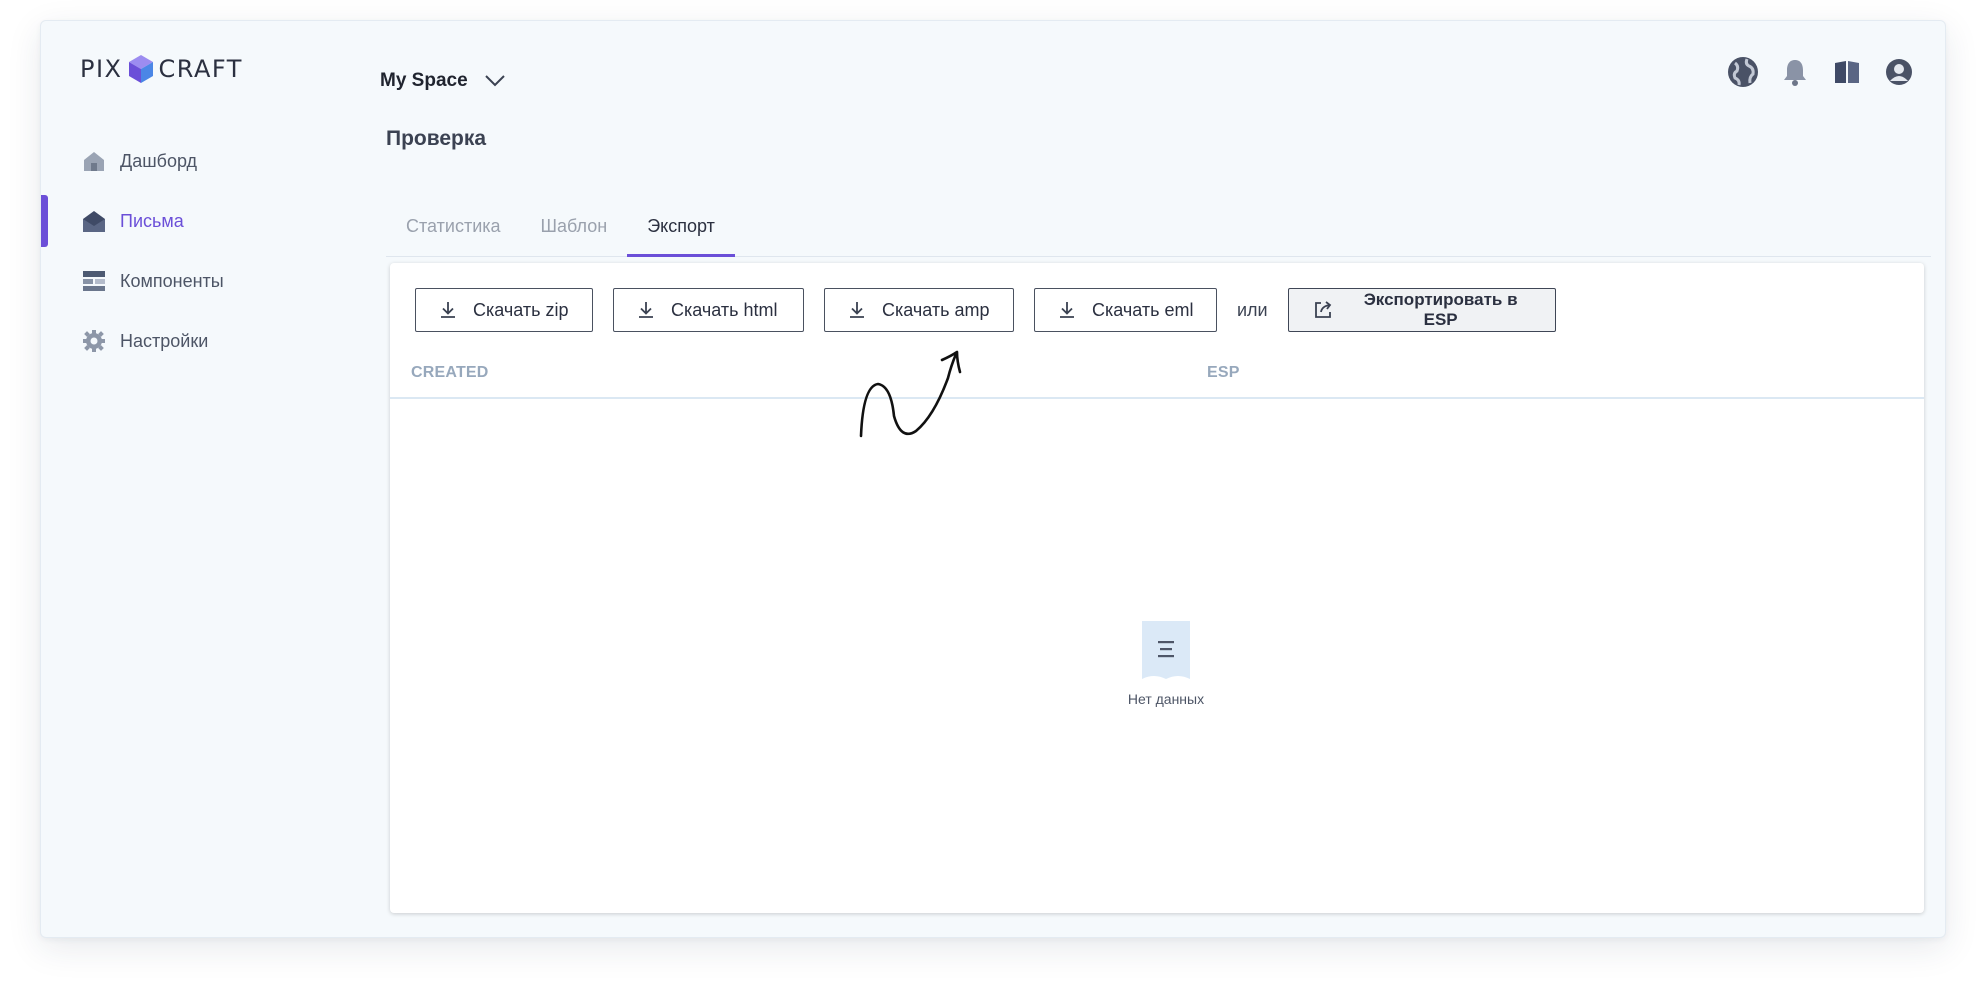 This screenshot has height=996, width=1985. Describe the element at coordinates (436, 138) in the screenshot. I see `page-title: Проверка` at that location.